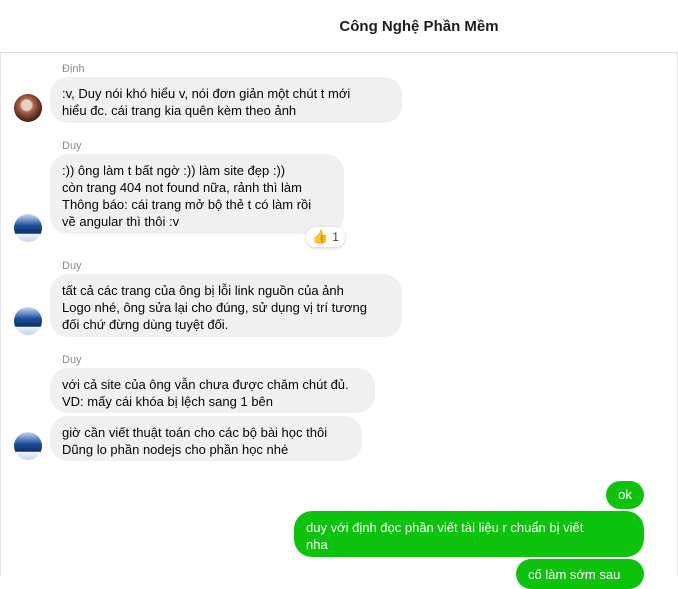  What do you see at coordinates (28, 108) in the screenshot?
I see `avatar-dinh` at bounding box center [28, 108].